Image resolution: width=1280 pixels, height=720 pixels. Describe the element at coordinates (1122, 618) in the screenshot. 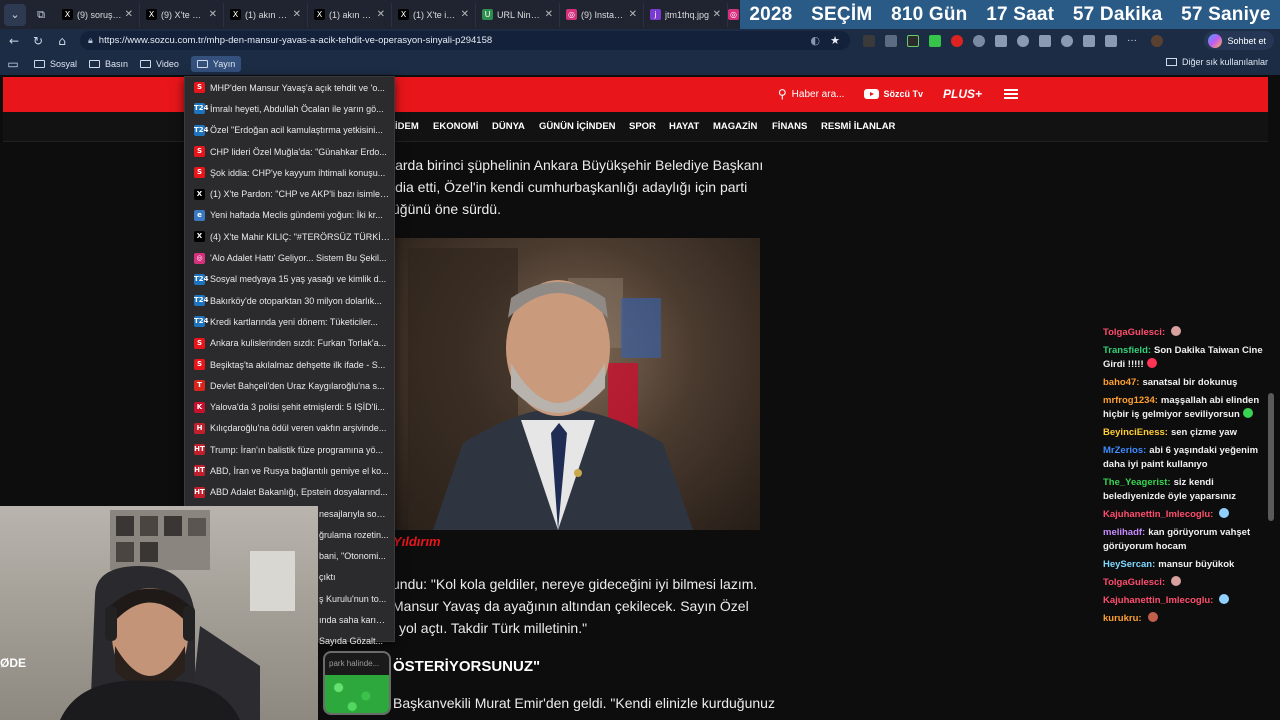

I see `chat-username: kurukru:` at that location.